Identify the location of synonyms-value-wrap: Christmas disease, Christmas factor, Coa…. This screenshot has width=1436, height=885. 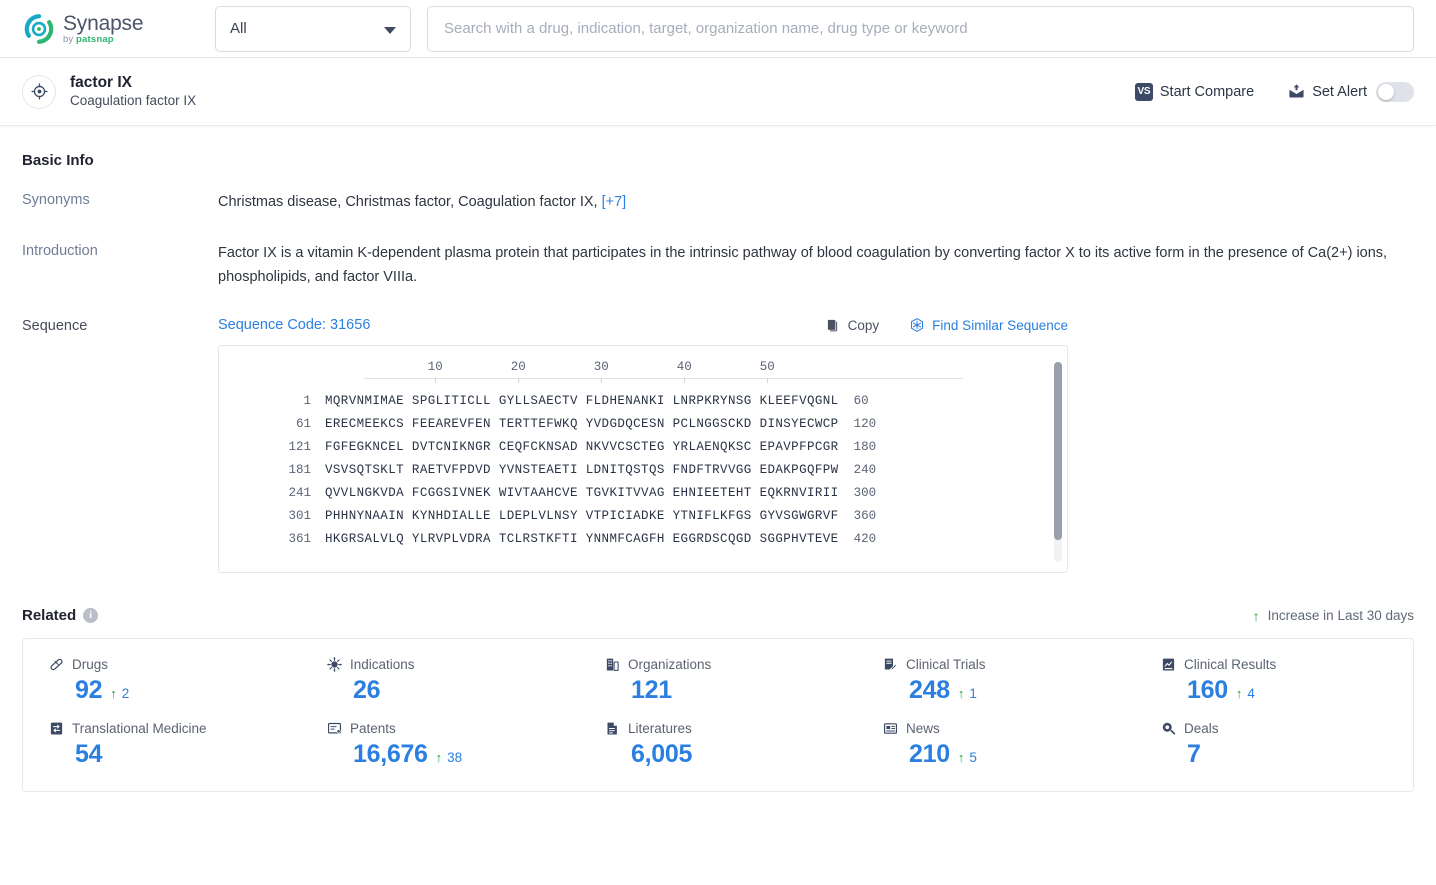
(816, 202).